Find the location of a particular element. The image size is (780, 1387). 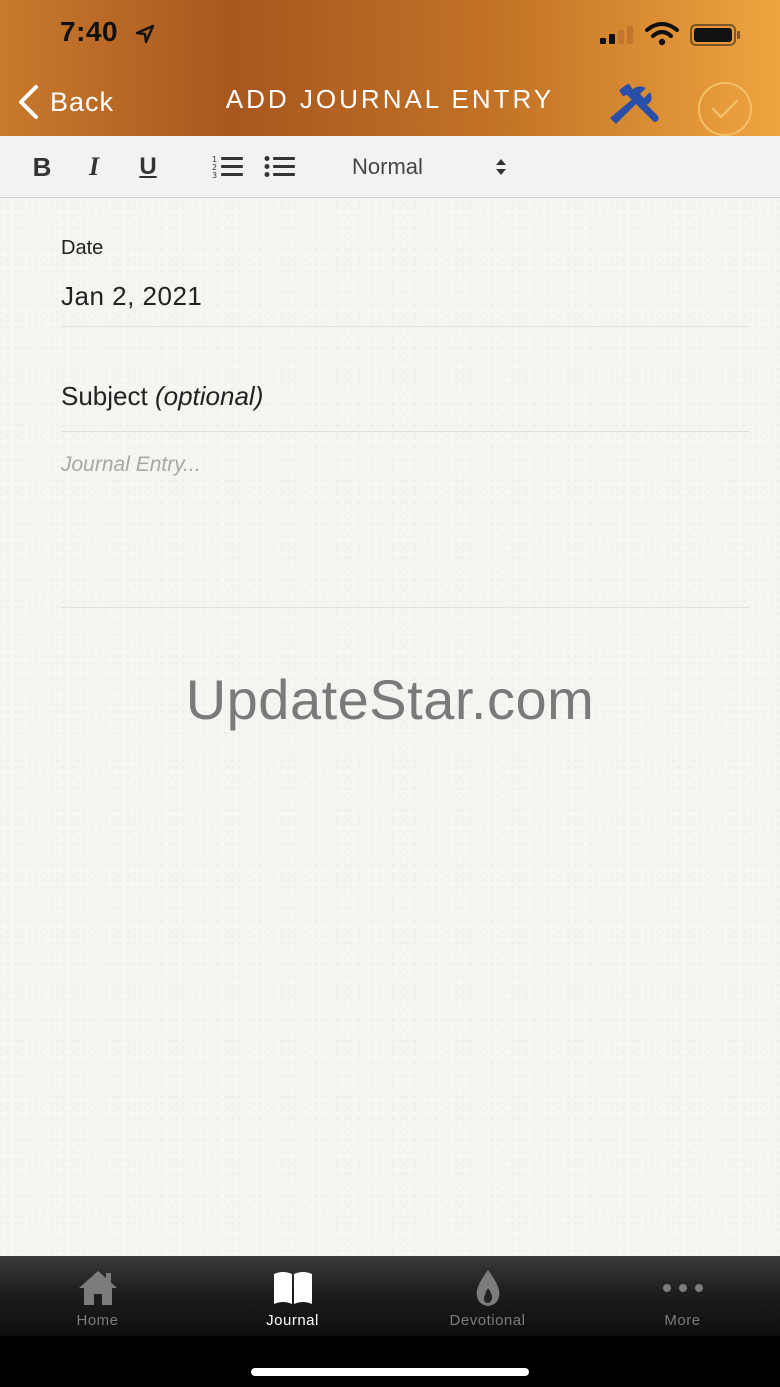

underline-button: U is located at coordinates (148, 167).